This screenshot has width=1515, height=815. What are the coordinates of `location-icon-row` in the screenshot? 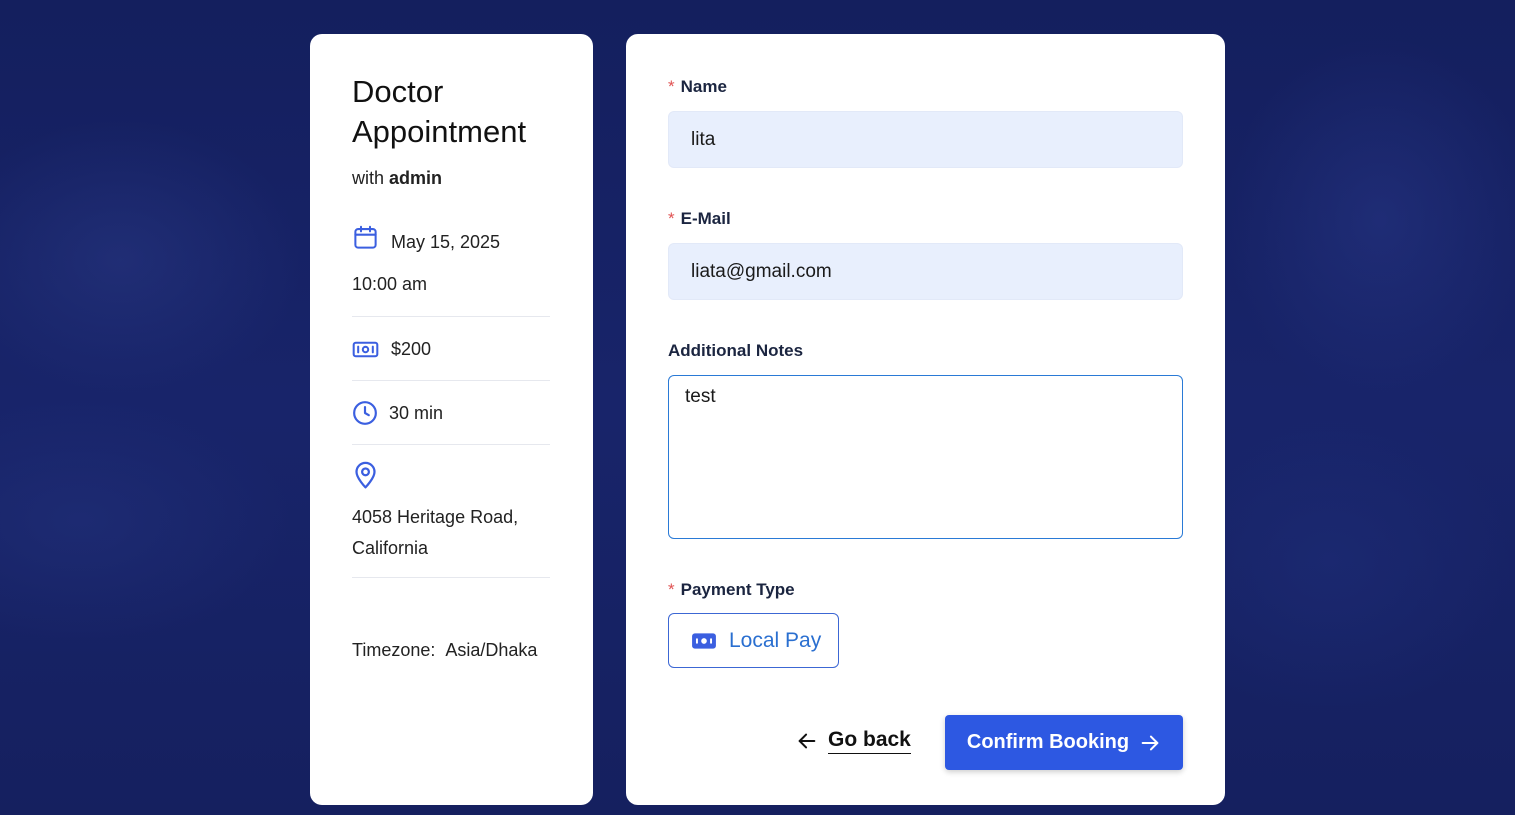 It's located at (365, 474).